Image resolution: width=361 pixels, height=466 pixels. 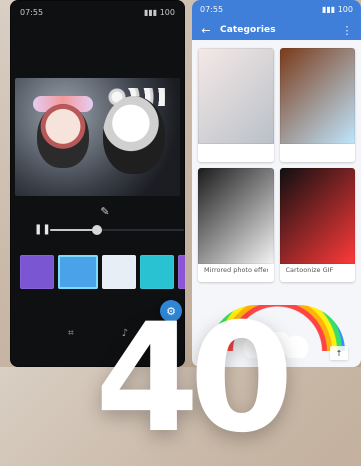 I want to click on timeline-progress-fill, so click(x=73, y=230).